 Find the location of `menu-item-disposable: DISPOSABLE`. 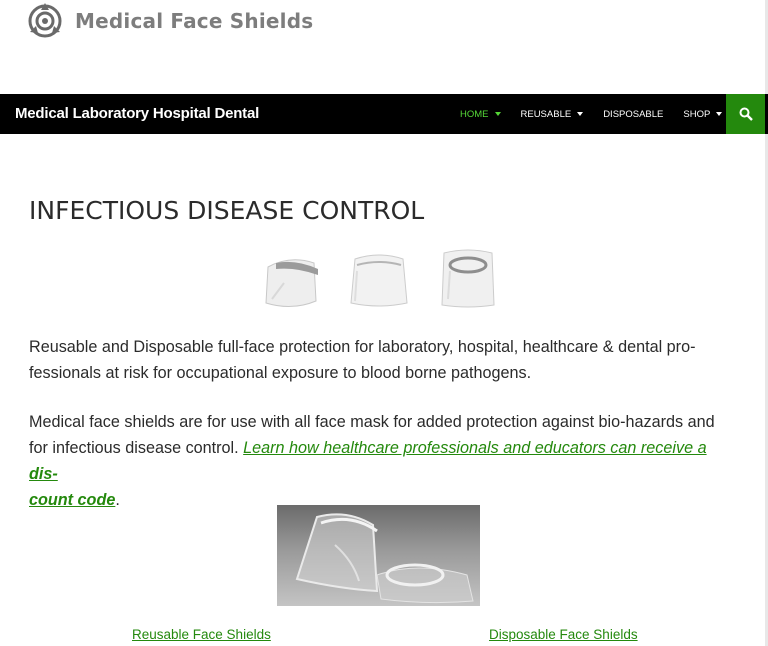

menu-item-disposable: DISPOSABLE is located at coordinates (633, 114).